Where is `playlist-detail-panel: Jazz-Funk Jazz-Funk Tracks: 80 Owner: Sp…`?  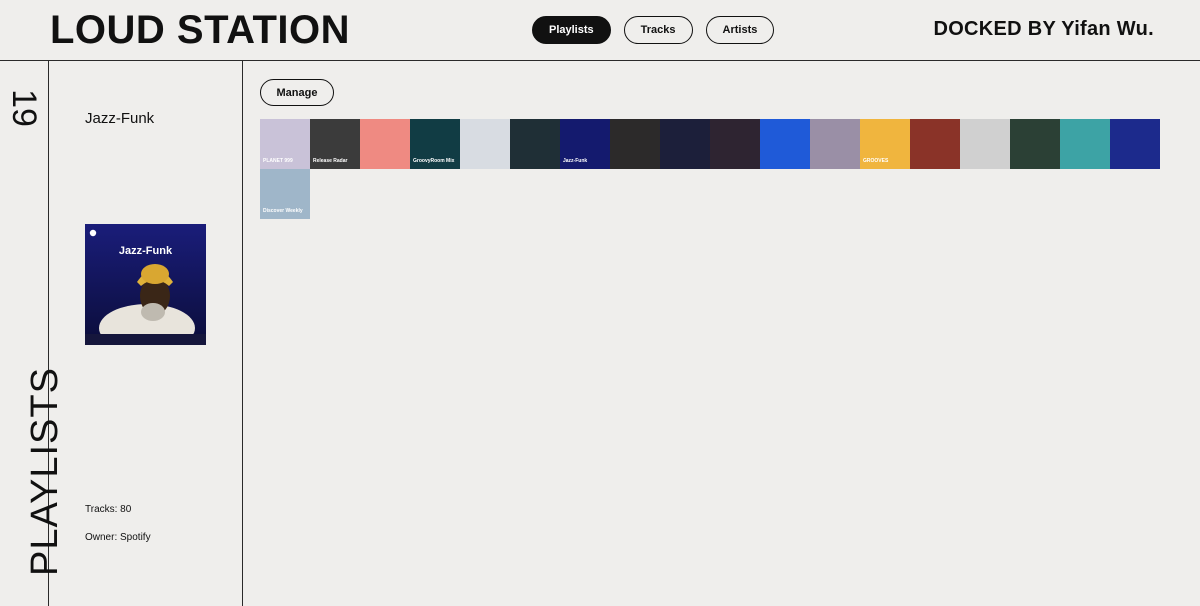
playlist-detail-panel: Jazz-Funk Jazz-Funk Tracks: 80 Owner: Sp… is located at coordinates (146, 333).